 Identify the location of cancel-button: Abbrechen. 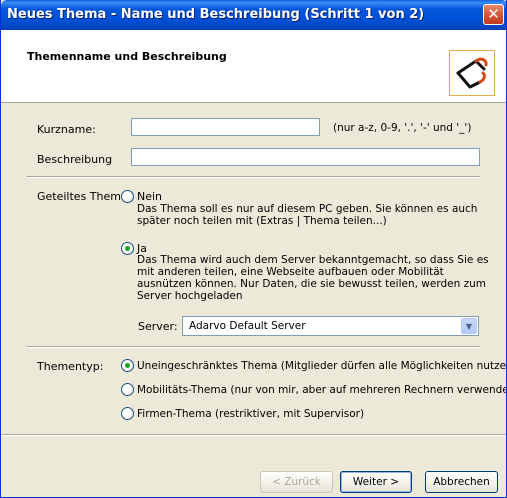
(461, 482).